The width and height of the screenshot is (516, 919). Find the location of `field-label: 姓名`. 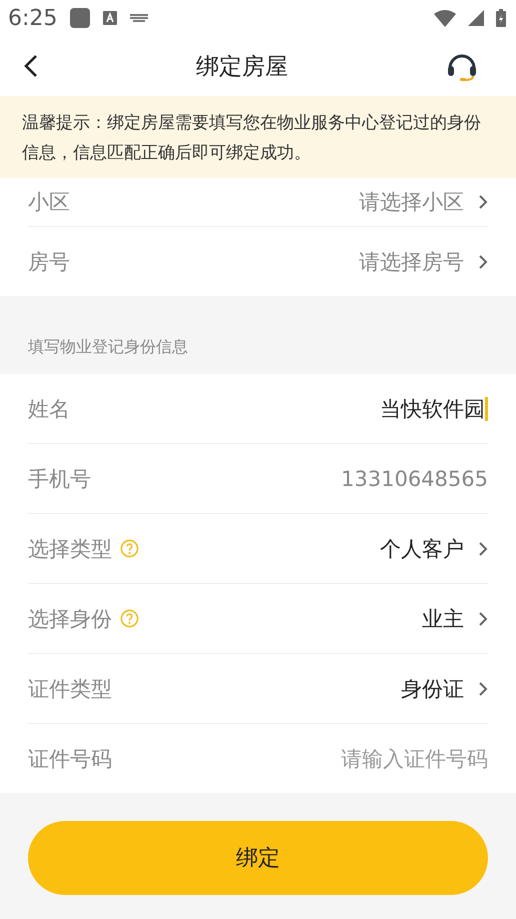

field-label: 姓名 is located at coordinates (49, 409).